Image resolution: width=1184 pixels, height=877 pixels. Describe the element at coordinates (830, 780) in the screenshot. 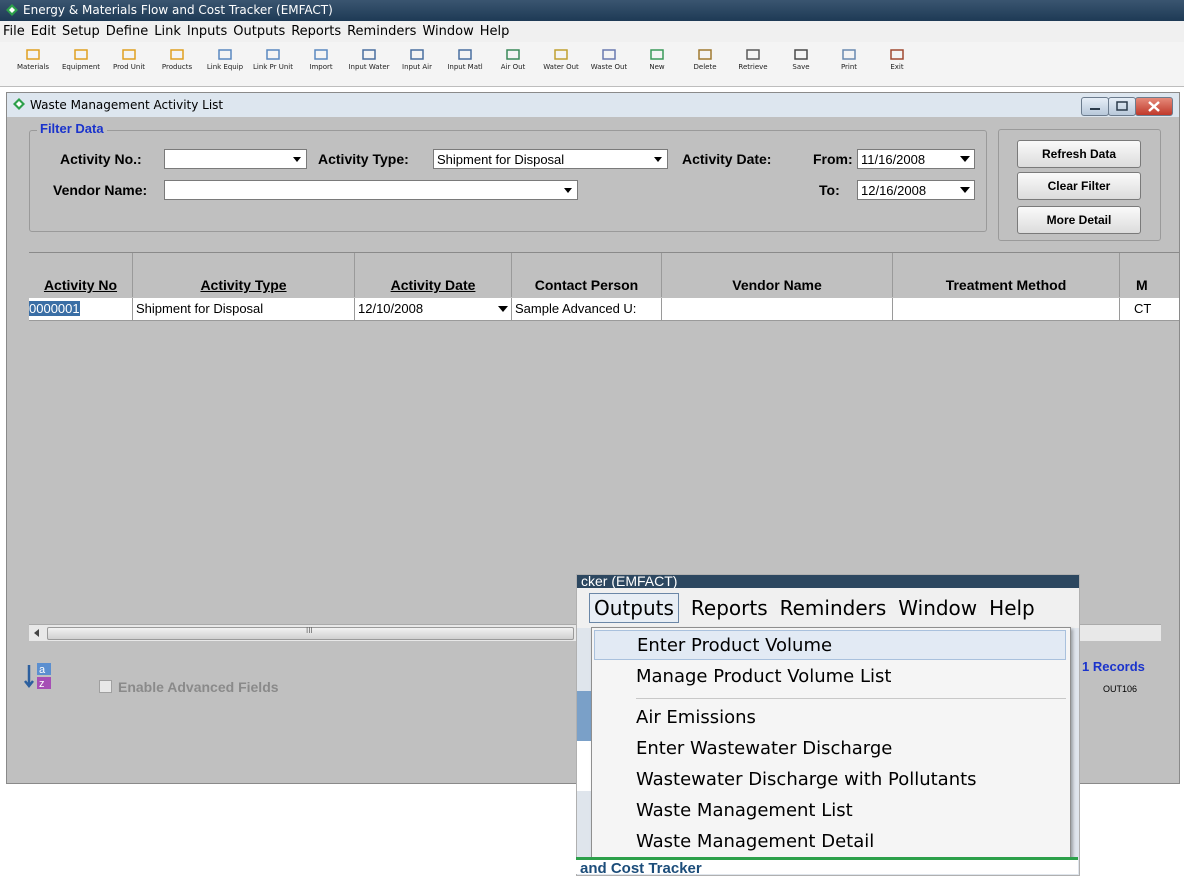

I see `menu-item-wastewater-discharge-pollutants: Wastewater Discharge with Pollutants` at that location.